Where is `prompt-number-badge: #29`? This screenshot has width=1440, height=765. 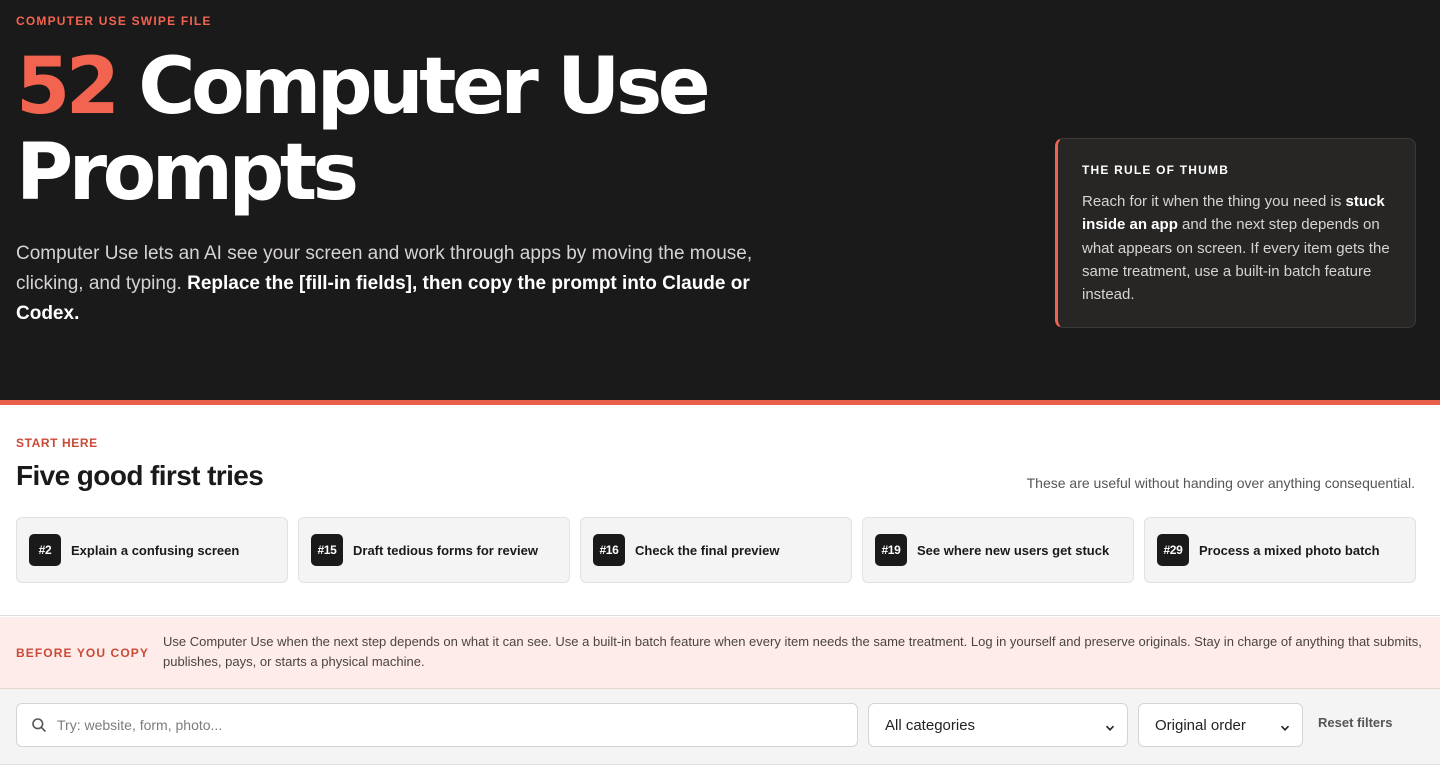
prompt-number-badge: #29 is located at coordinates (1173, 550).